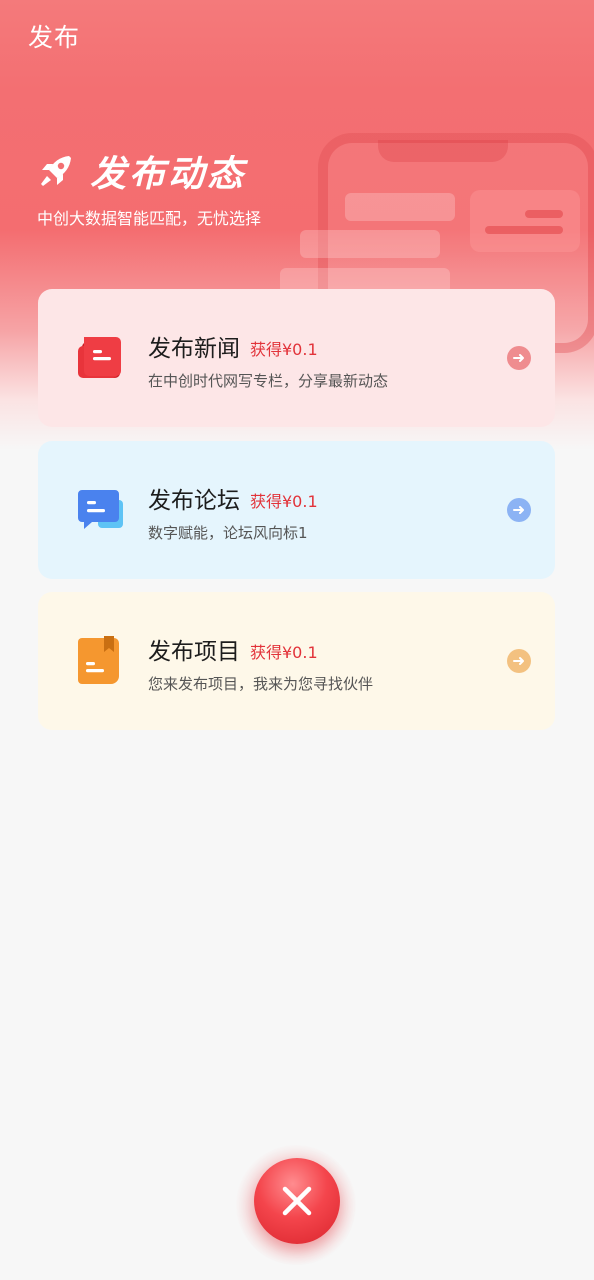 The image size is (594, 1280). What do you see at coordinates (194, 501) in the screenshot?
I see `card-title: 发布论坛` at bounding box center [194, 501].